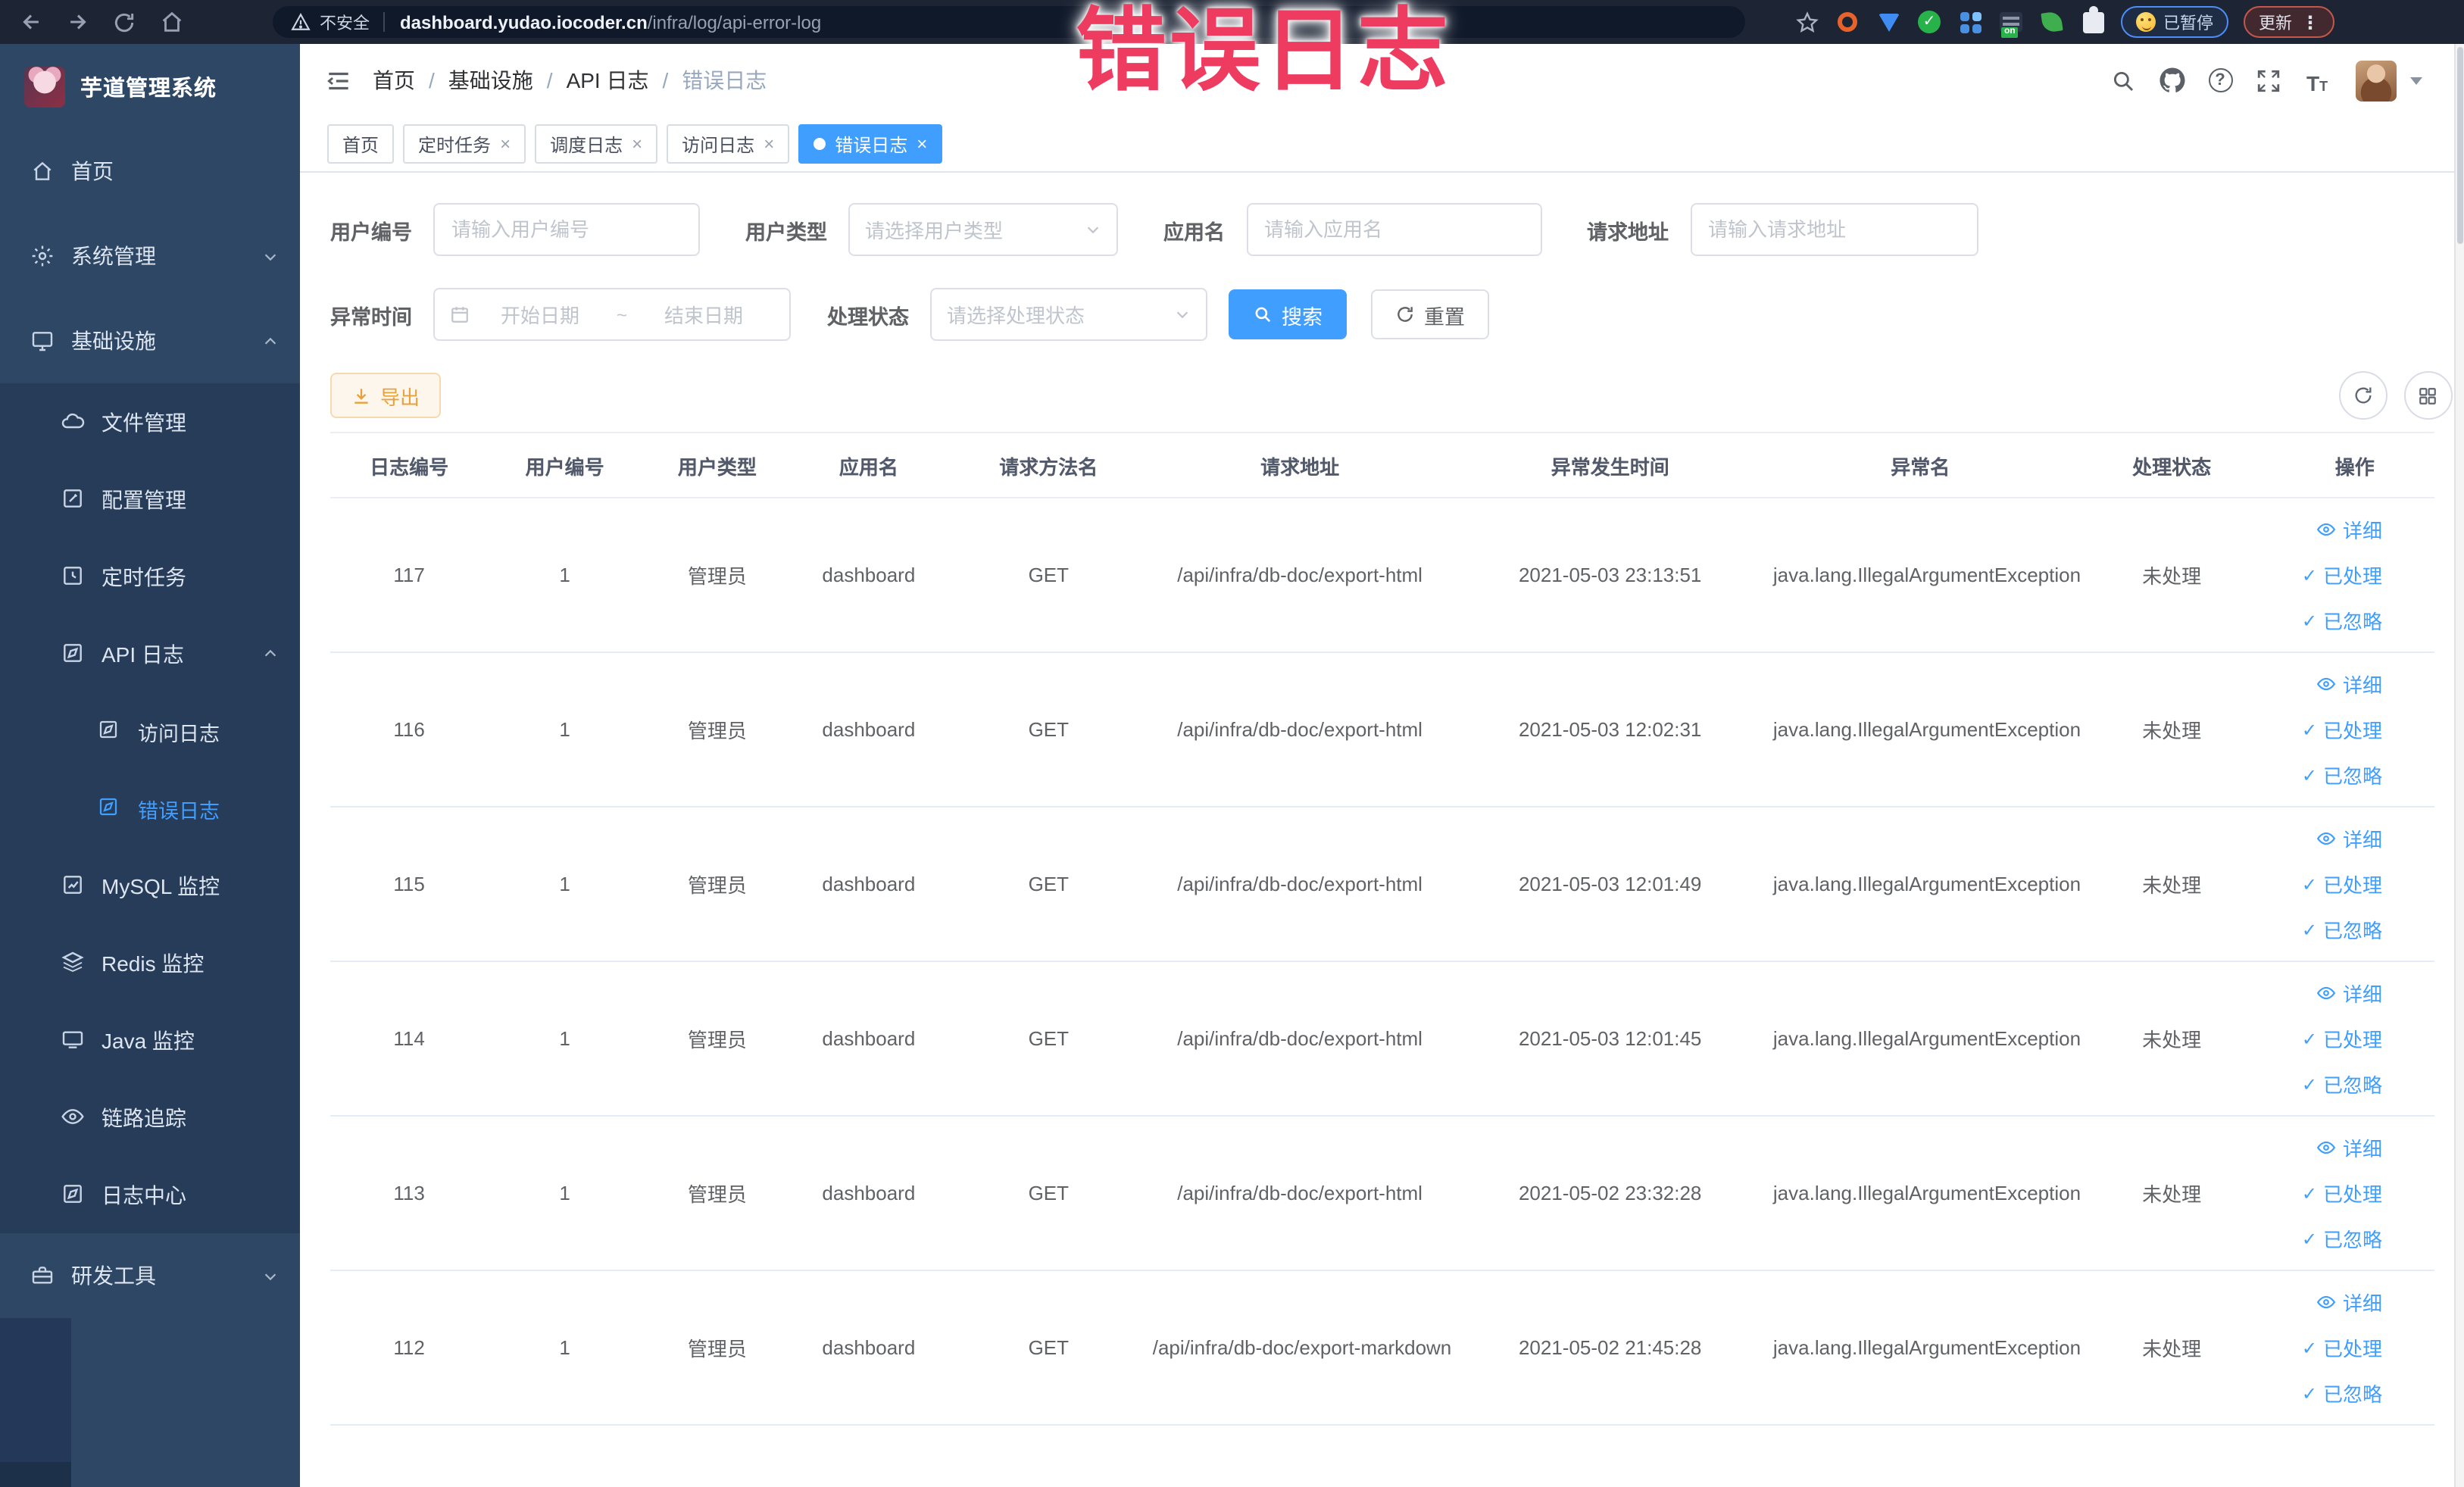  What do you see at coordinates (2375, 80) in the screenshot?
I see `avatar` at bounding box center [2375, 80].